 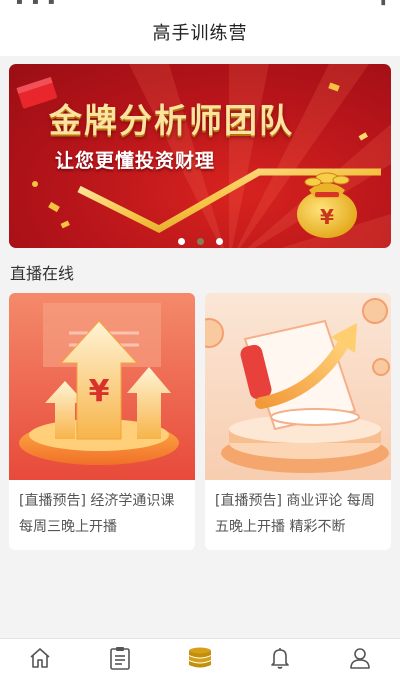 What do you see at coordinates (200, 4) in the screenshot?
I see `status-bar: ▪ ▪ ▪ ▮` at bounding box center [200, 4].